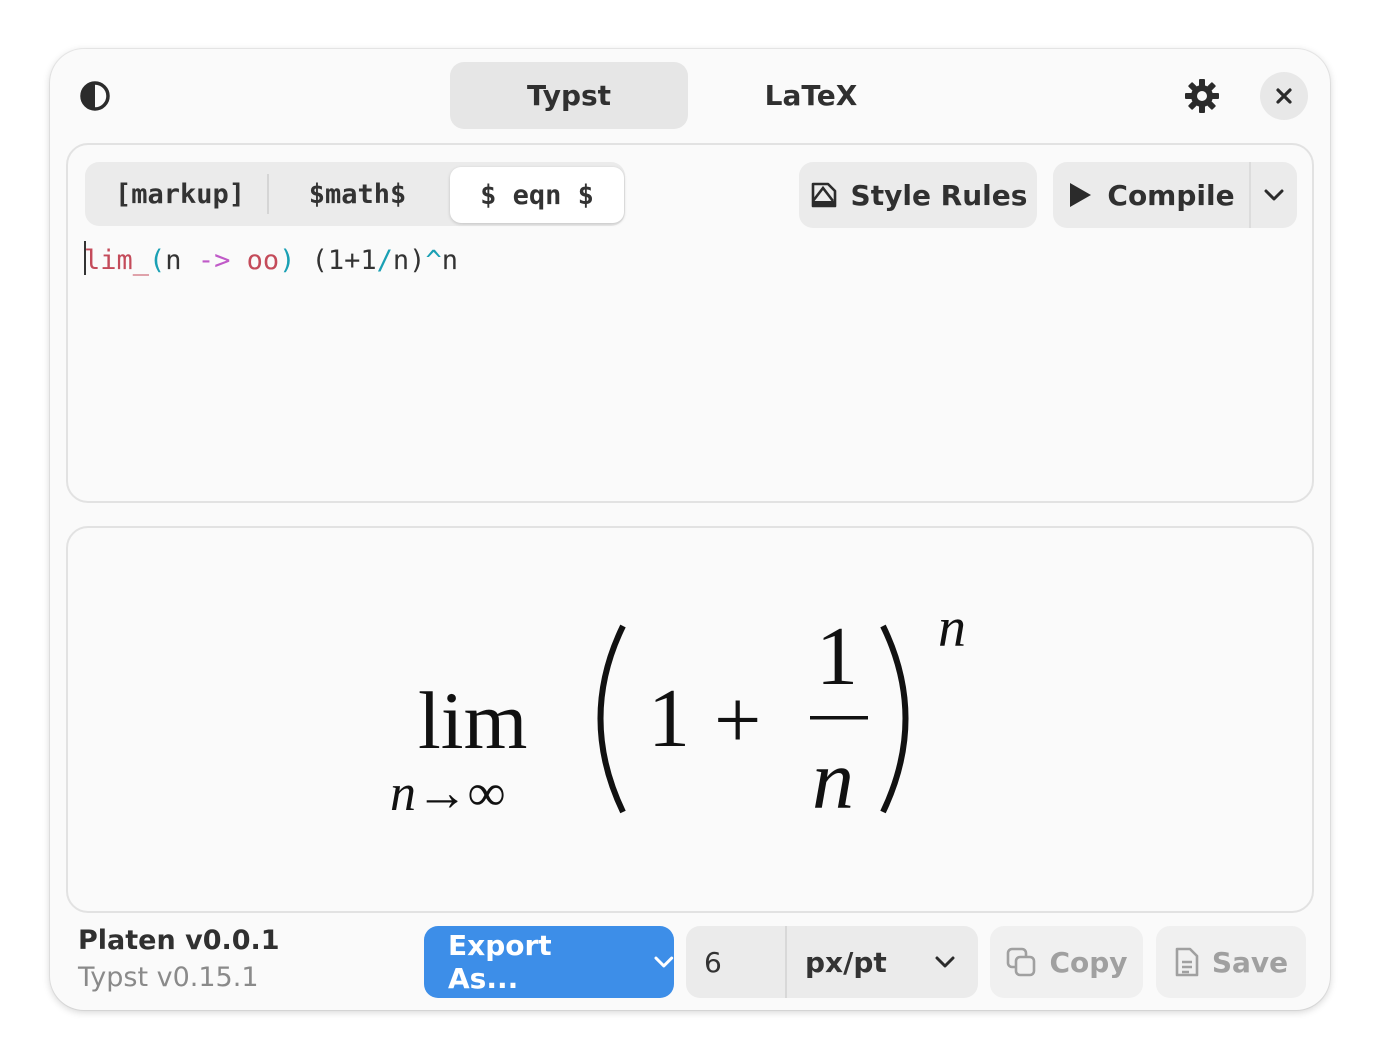  What do you see at coordinates (837, 656) in the screenshot?
I see `formula-numerator: 1` at bounding box center [837, 656].